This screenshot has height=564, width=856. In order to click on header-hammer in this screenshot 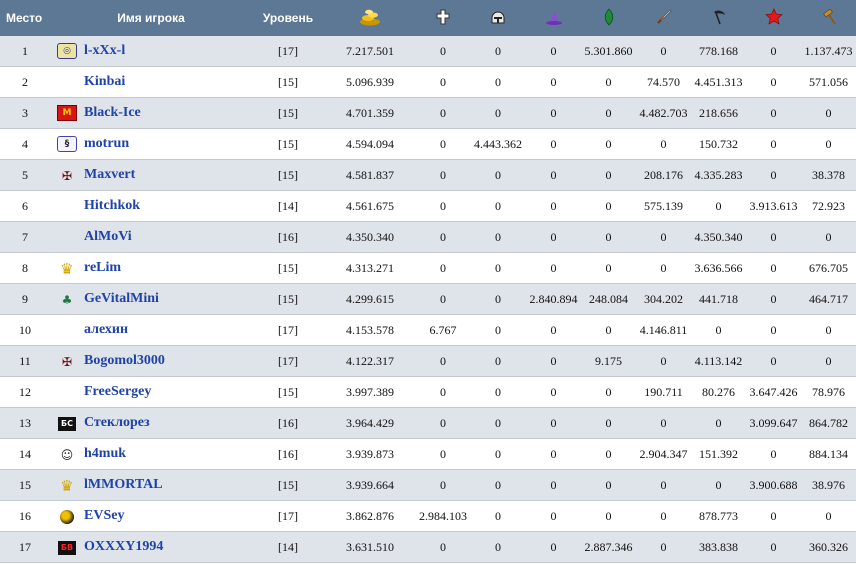, I will do `click(828, 18)`.